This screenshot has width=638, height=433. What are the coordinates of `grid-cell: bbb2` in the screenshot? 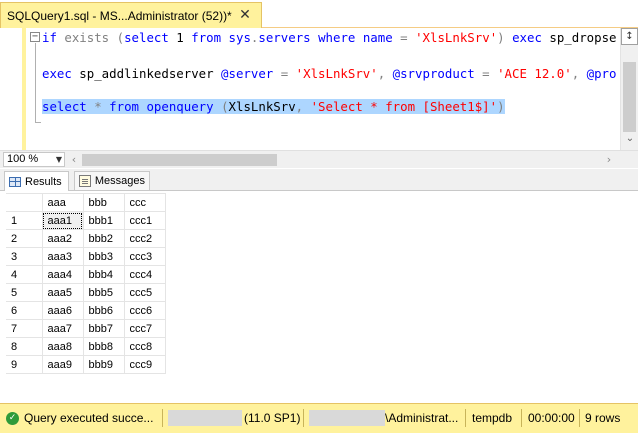 It's located at (103, 238).